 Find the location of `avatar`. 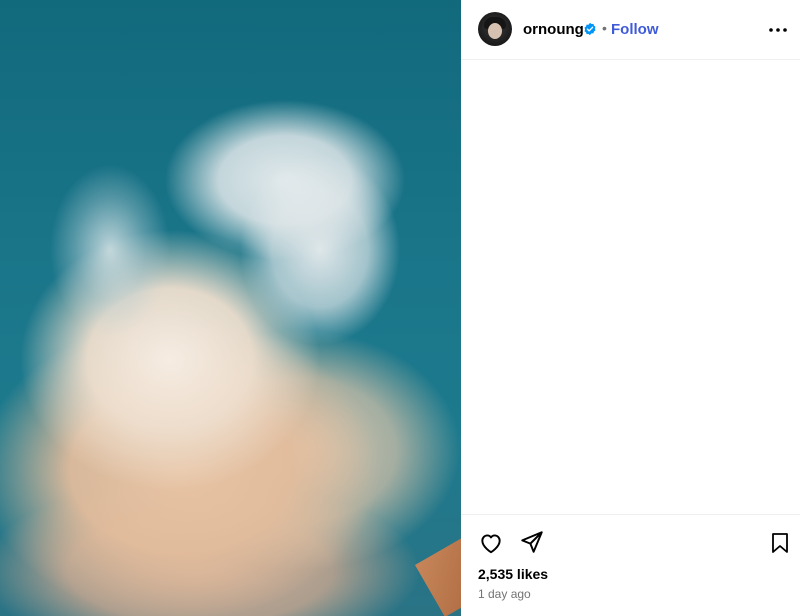

avatar is located at coordinates (495, 29).